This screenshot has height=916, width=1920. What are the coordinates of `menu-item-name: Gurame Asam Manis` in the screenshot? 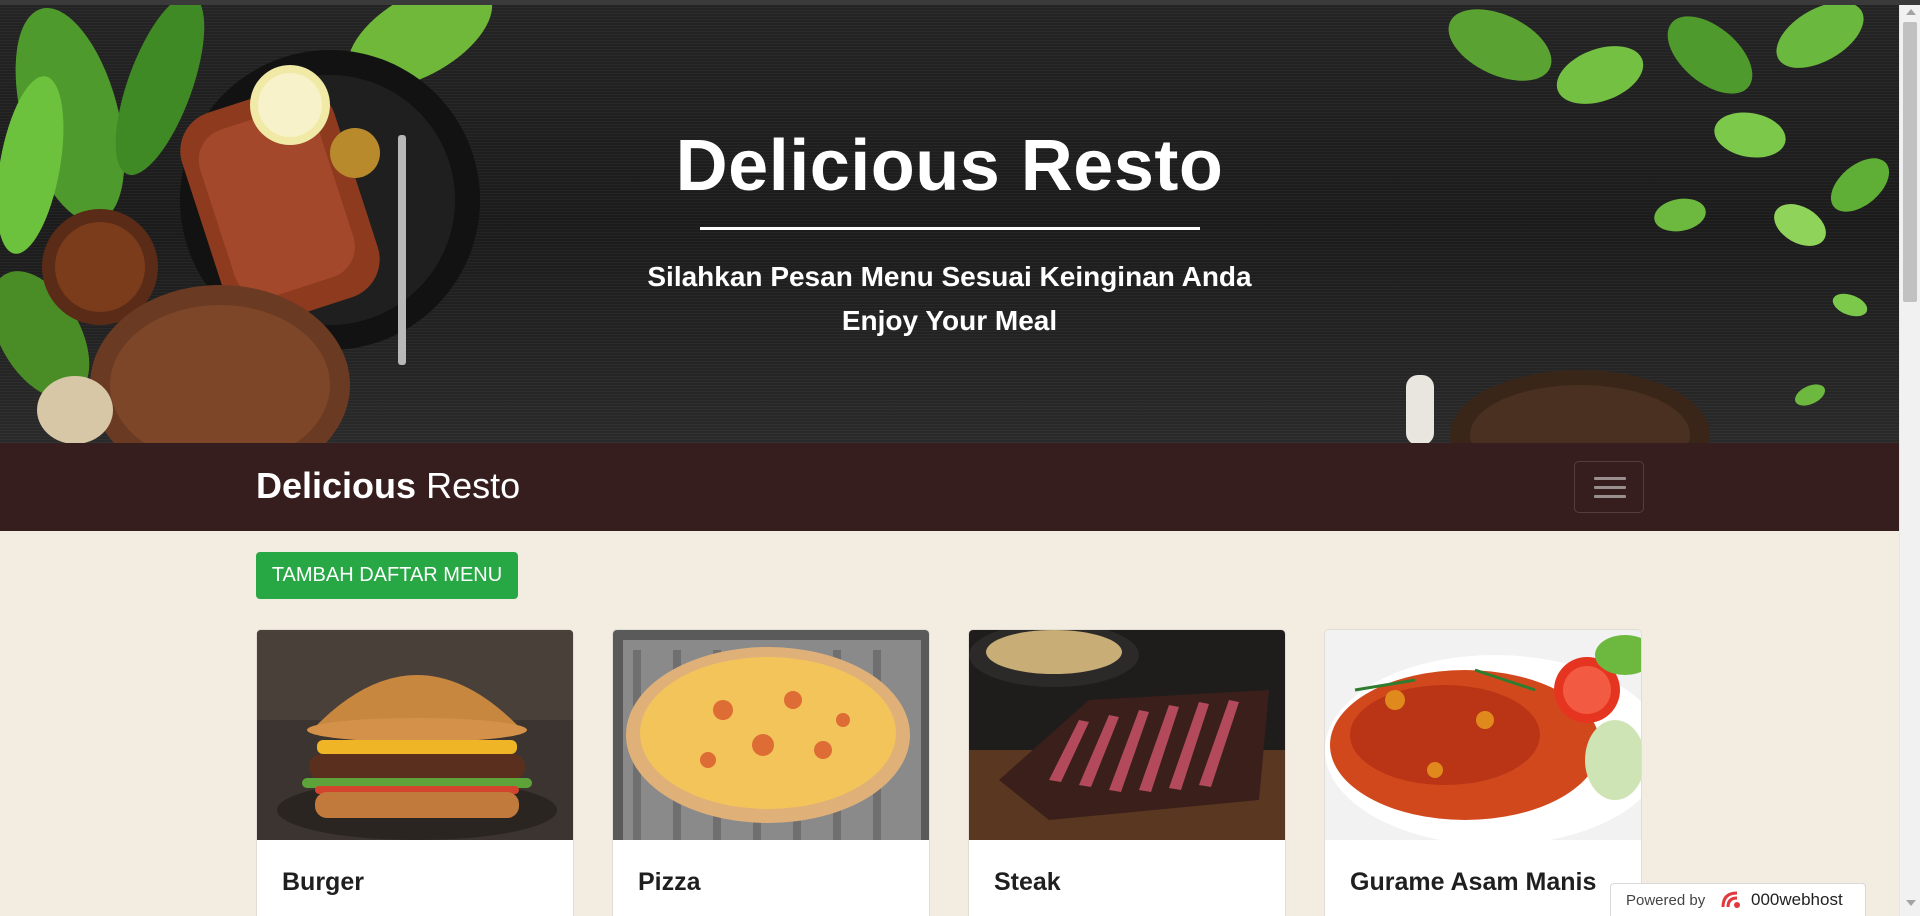 It's located at (1473, 882).